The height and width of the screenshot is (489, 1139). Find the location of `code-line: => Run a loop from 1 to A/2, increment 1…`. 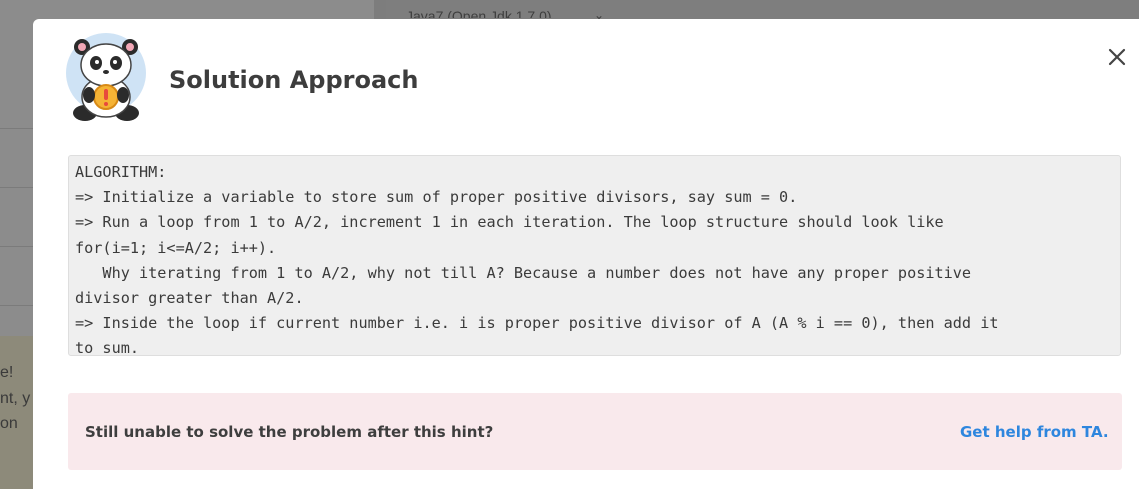

code-line: => Run a loop from 1 to A/2, increment 1… is located at coordinates (509, 222).